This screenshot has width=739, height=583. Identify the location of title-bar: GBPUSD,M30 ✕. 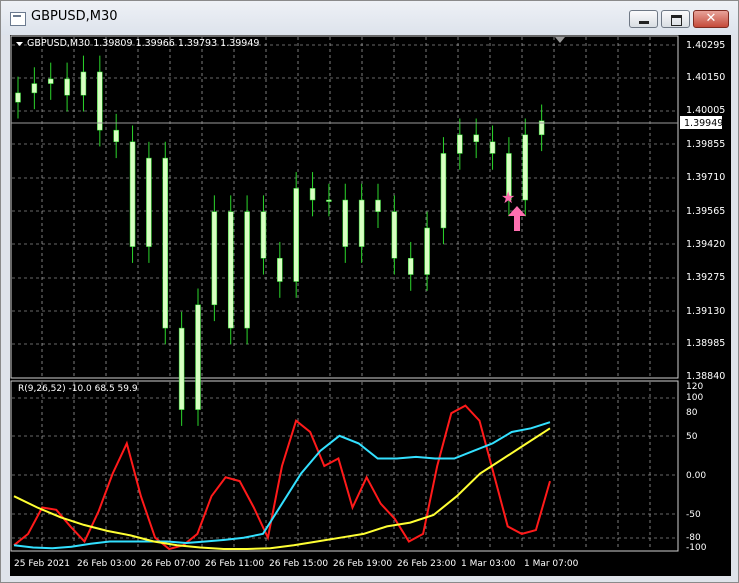
(369, 18).